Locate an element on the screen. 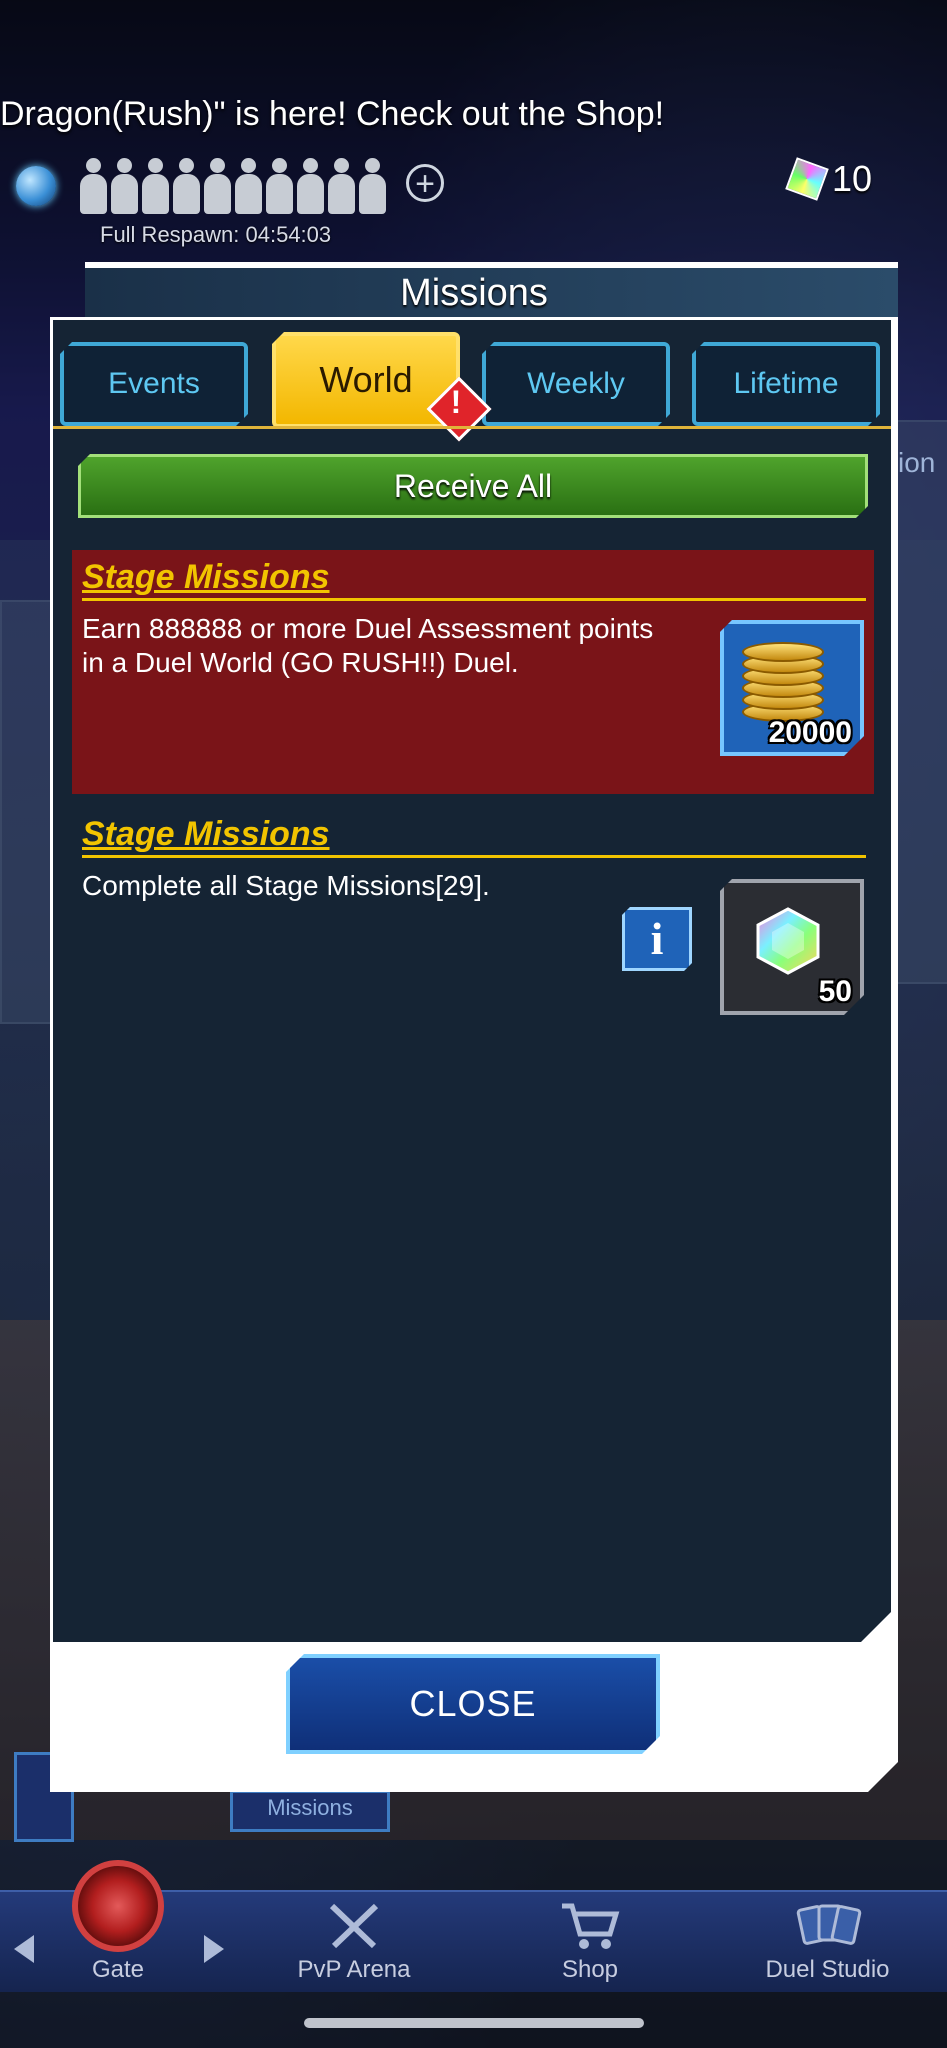  home-indicator is located at coordinates (474, 2023).